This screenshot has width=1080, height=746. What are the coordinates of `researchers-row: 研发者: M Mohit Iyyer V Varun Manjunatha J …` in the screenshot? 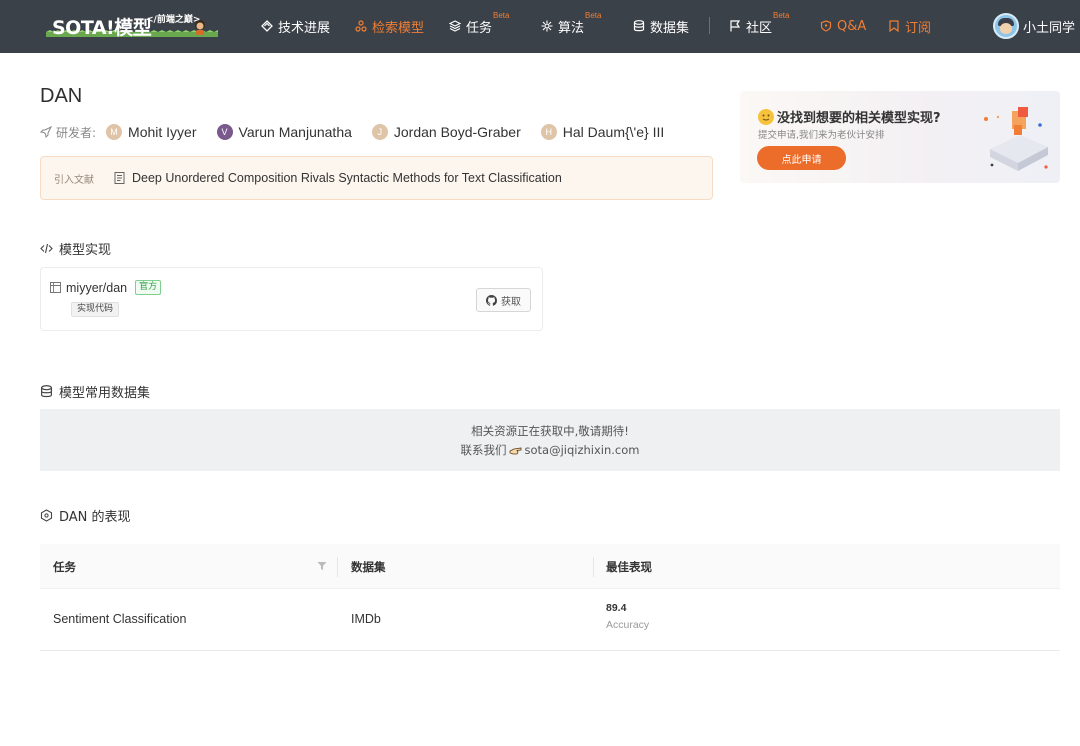 It's located at (362, 132).